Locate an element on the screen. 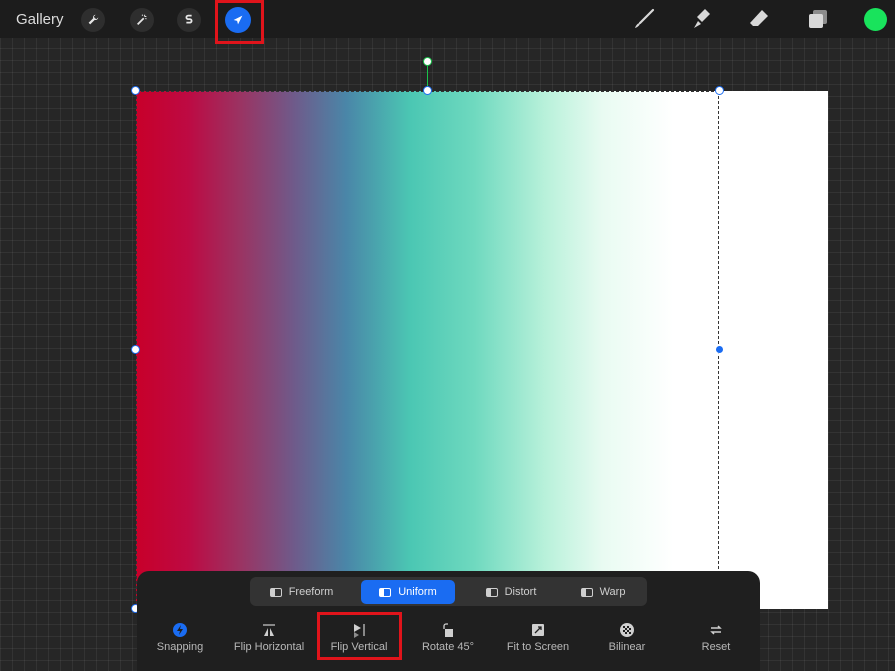  freeform-icon is located at coordinates (275, 592).